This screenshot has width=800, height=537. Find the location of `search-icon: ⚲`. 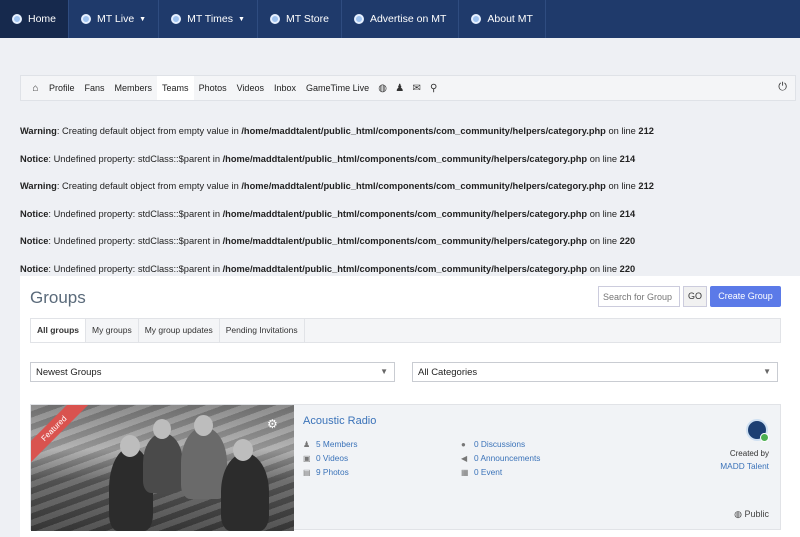

search-icon: ⚲ is located at coordinates (433, 88).